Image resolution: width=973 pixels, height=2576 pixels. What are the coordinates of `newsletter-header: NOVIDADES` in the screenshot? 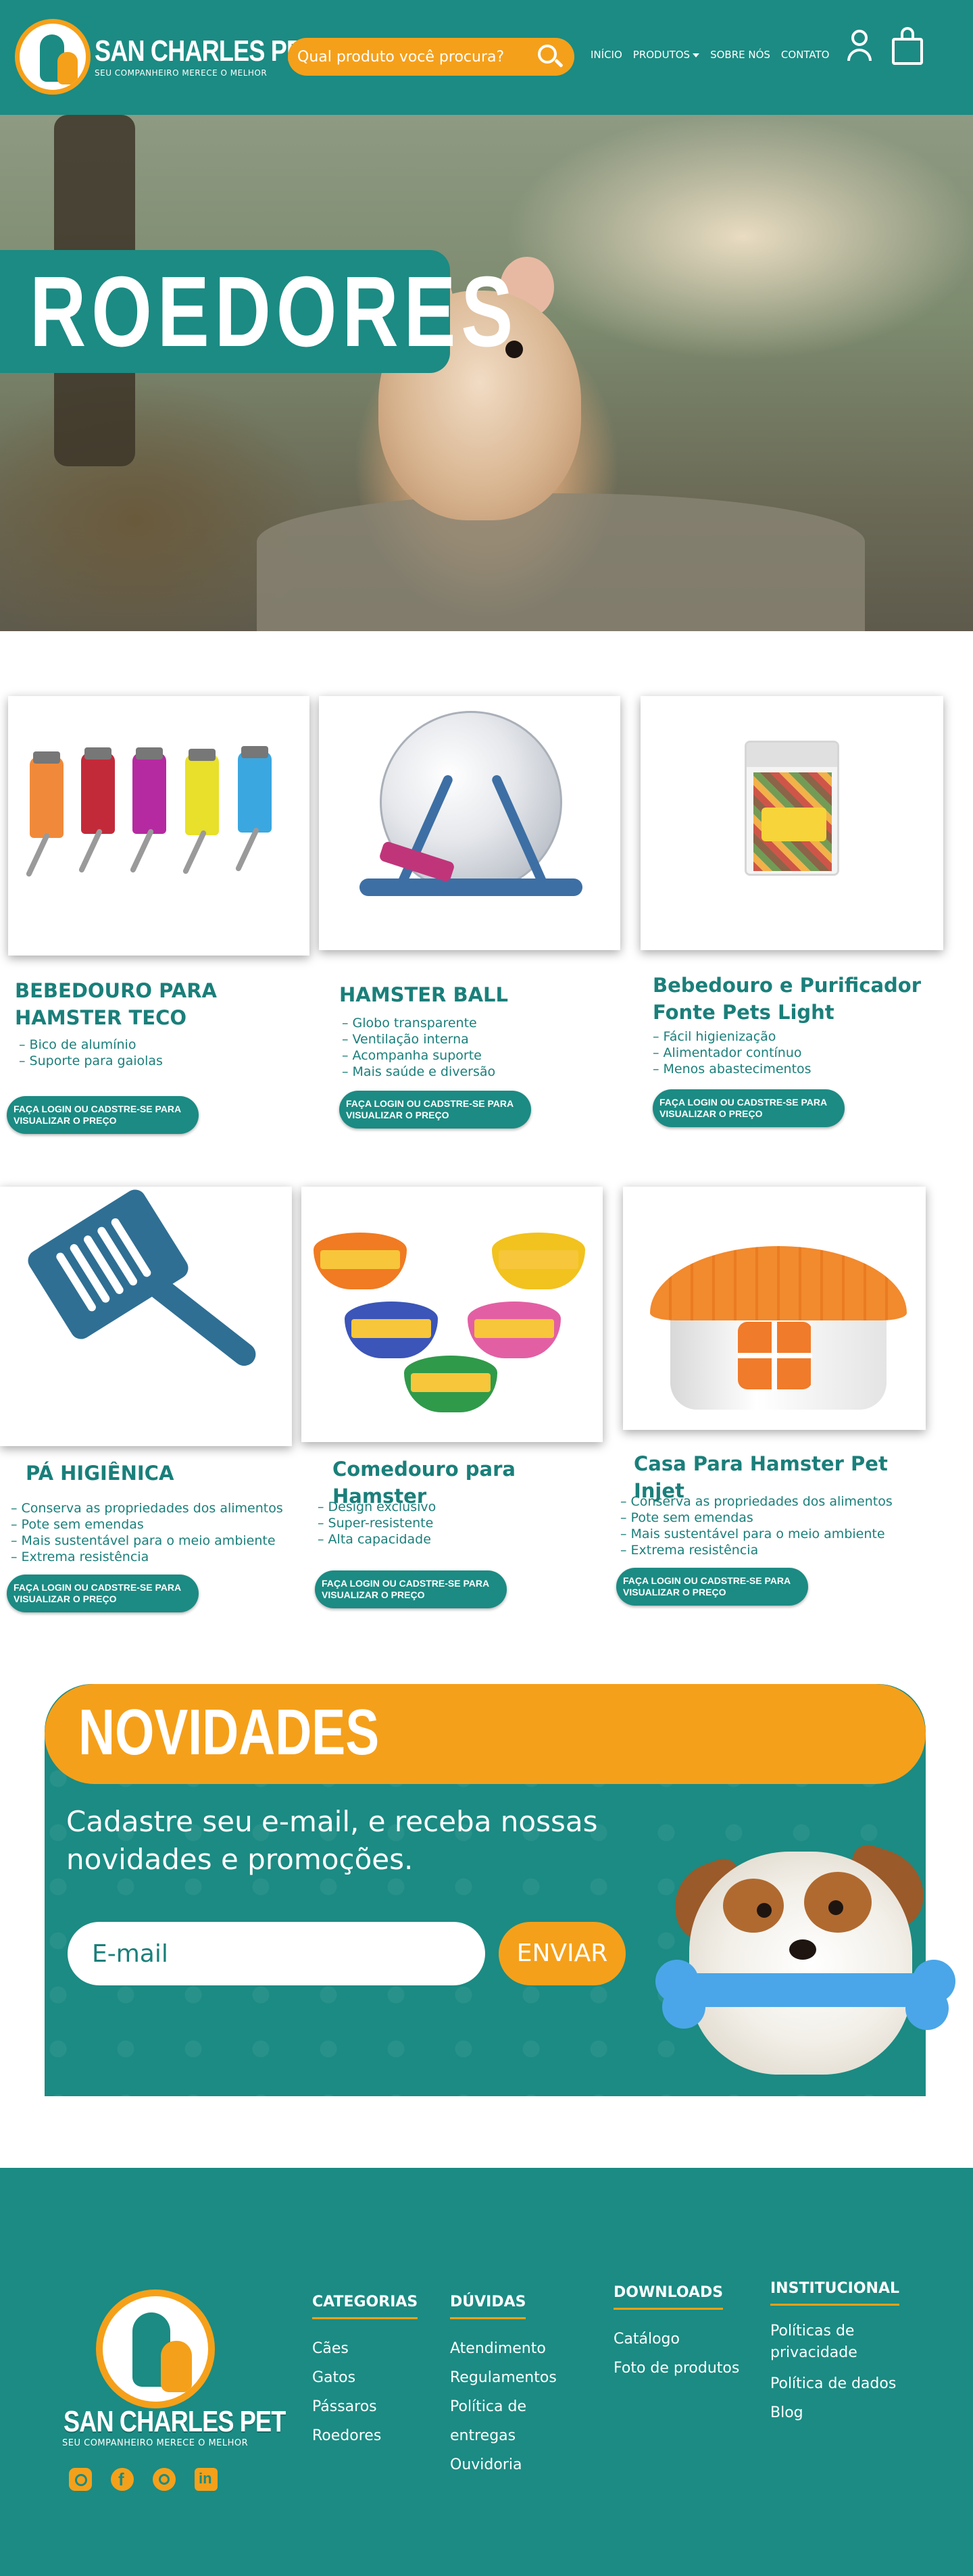 It's located at (485, 1734).